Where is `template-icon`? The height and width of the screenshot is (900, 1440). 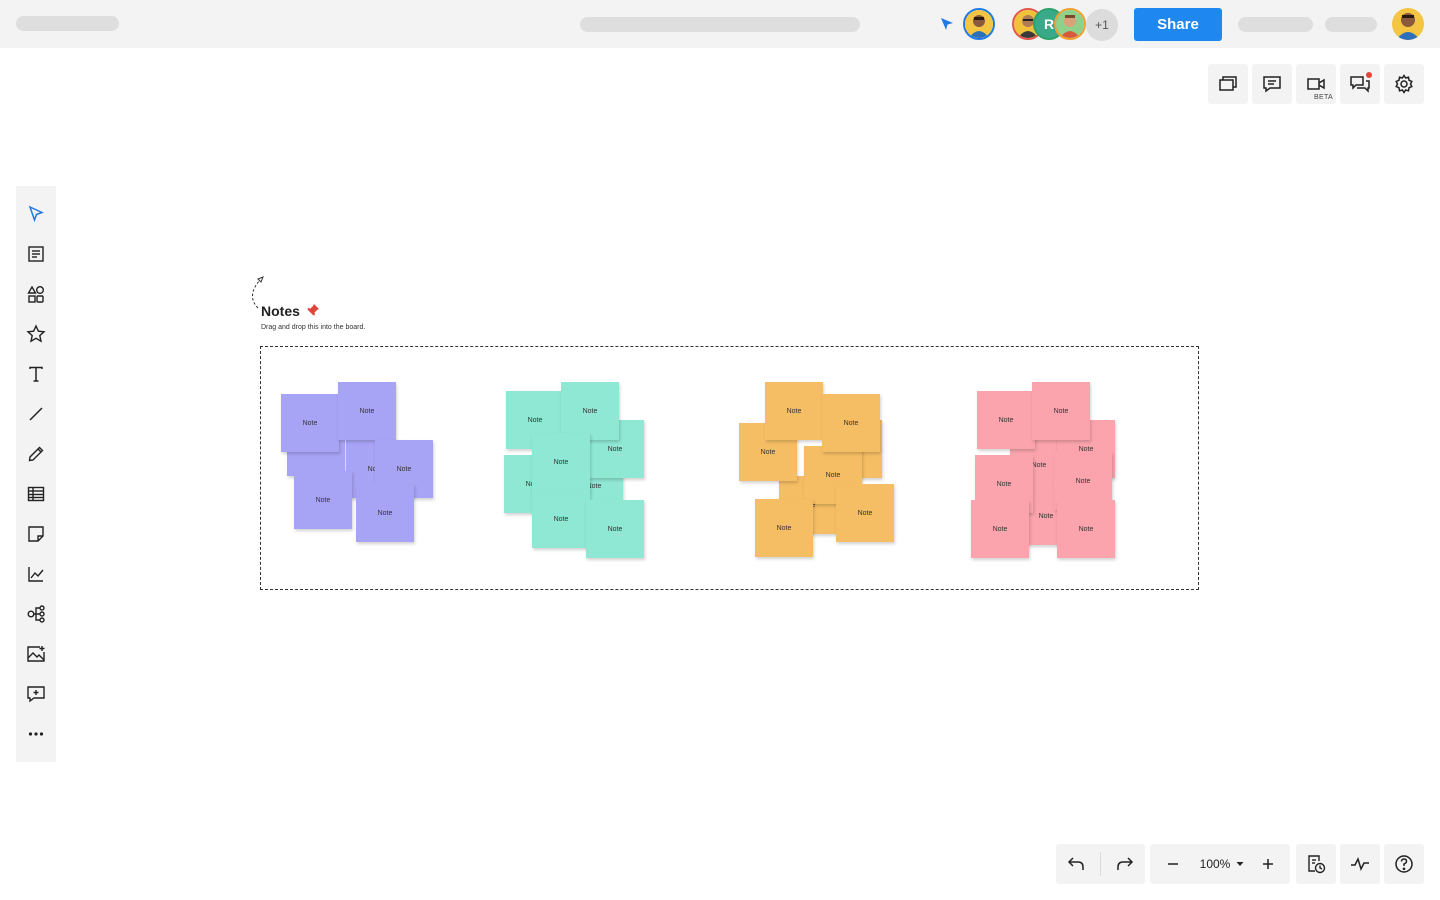
template-icon is located at coordinates (36, 254).